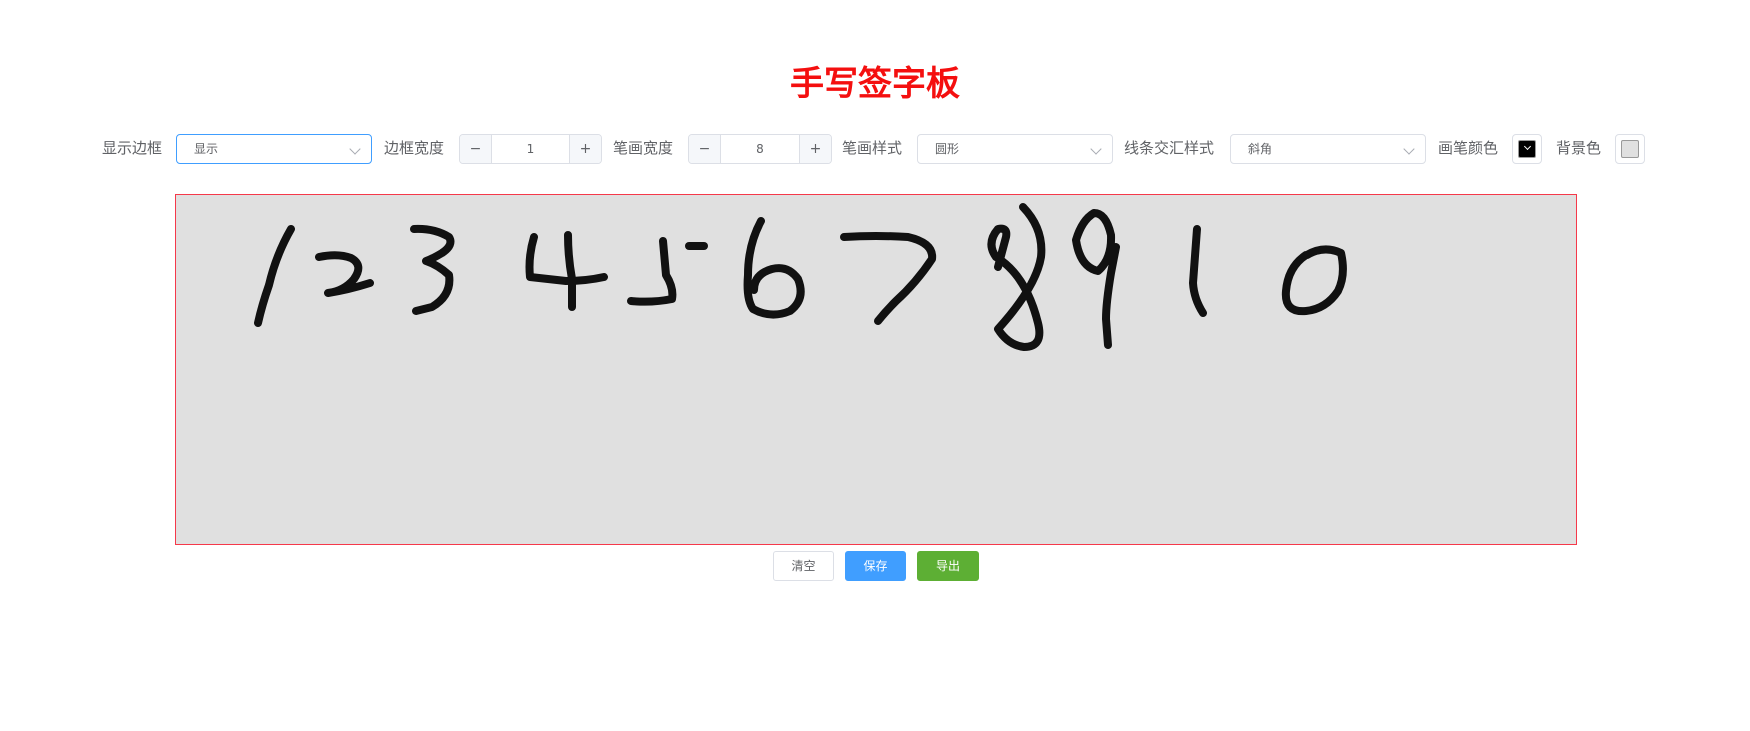 The image size is (1750, 731). I want to click on stroke-style-label: 笔画样式, so click(872, 148).